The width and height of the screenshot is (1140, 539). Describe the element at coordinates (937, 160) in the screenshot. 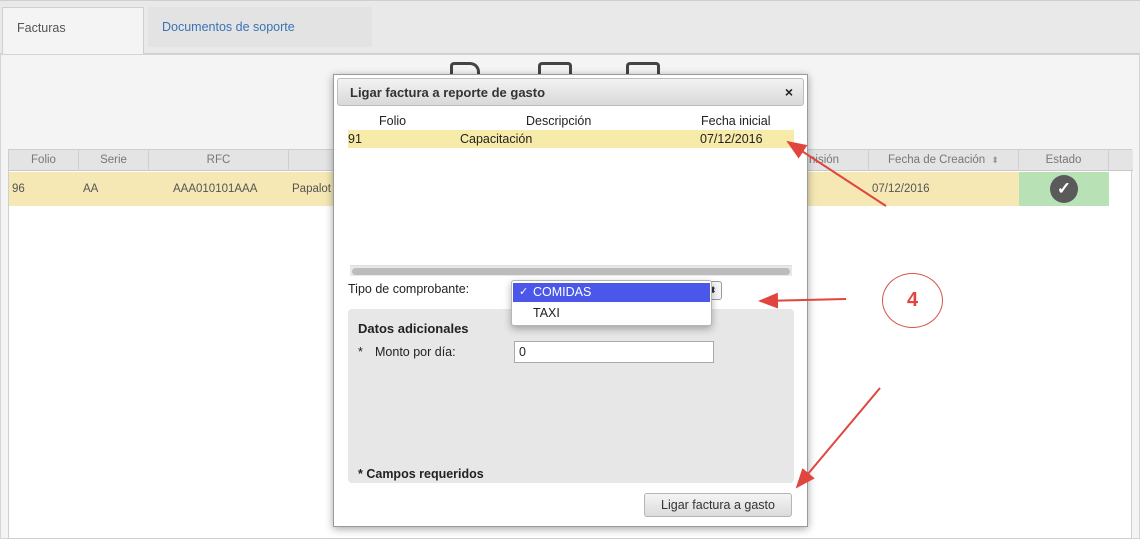

I see `header-fecha-creacion-label: Fecha de Creación` at that location.